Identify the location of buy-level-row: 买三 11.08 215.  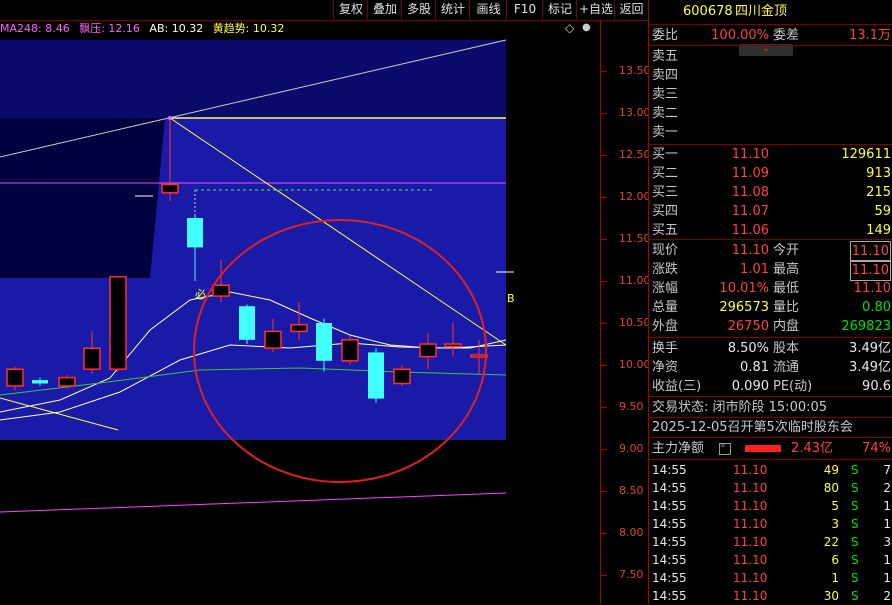
(770, 192).